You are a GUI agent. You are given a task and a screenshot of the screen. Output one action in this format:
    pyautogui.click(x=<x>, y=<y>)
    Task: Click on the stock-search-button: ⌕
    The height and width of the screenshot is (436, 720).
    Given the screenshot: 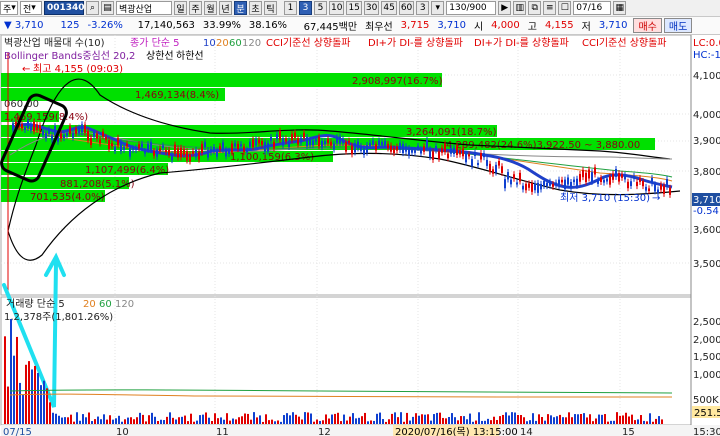 What is the action you would take?
    pyautogui.click(x=92, y=8)
    